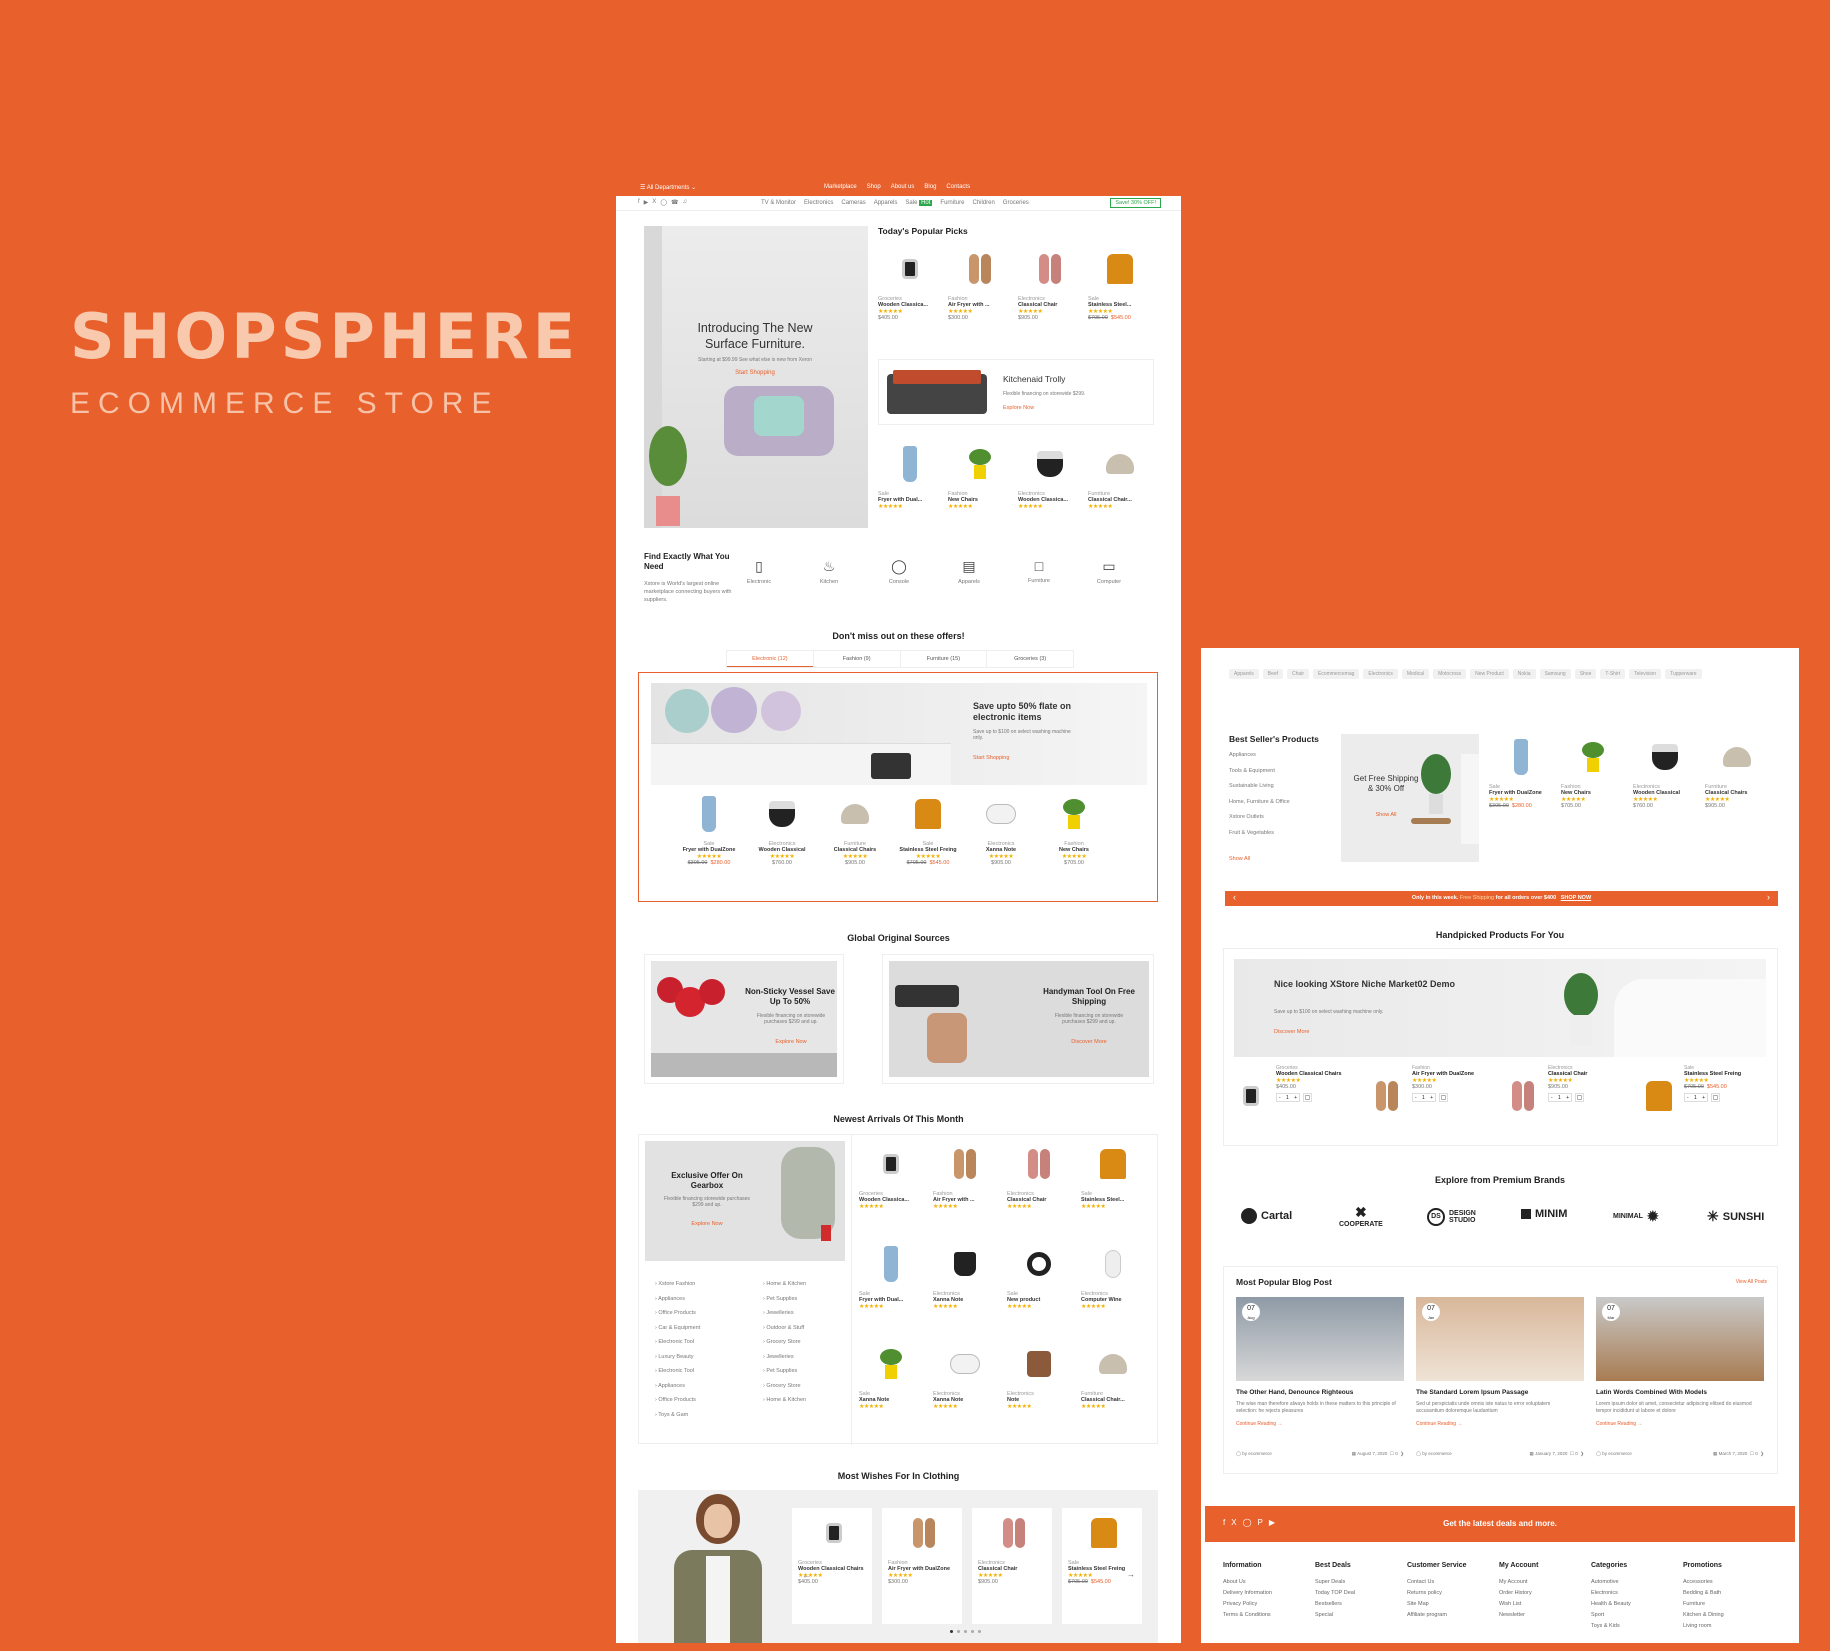 Image resolution: width=1830 pixels, height=1651 pixels. What do you see at coordinates (677, 1415) in the screenshot?
I see `arrivals-link: › Toys & Gam` at bounding box center [677, 1415].